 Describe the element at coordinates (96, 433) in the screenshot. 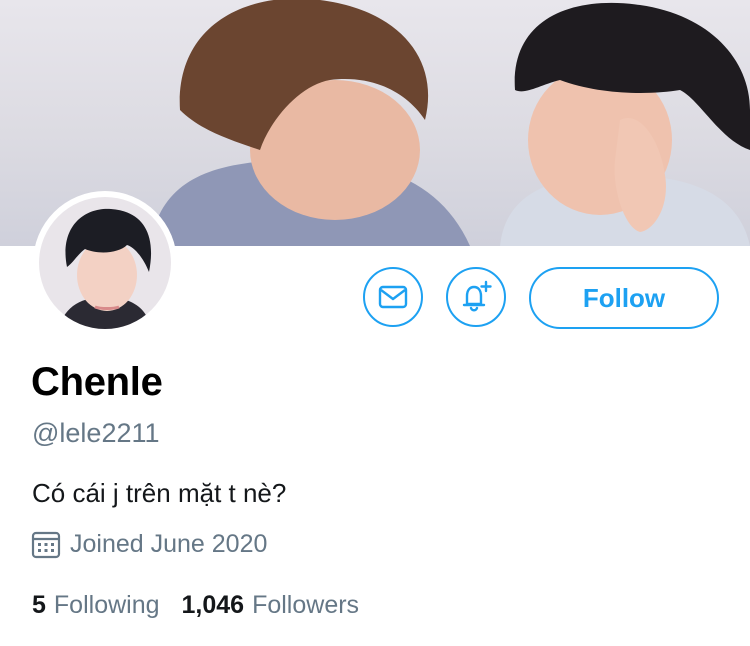

I see `user-handle: @lele2211` at that location.